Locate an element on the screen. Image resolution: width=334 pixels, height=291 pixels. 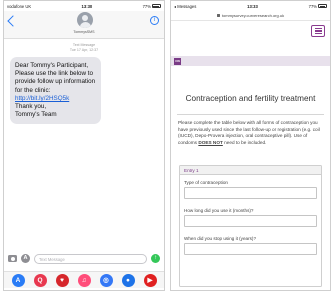
video-icon: ▶ is located at coordinates (150, 280).